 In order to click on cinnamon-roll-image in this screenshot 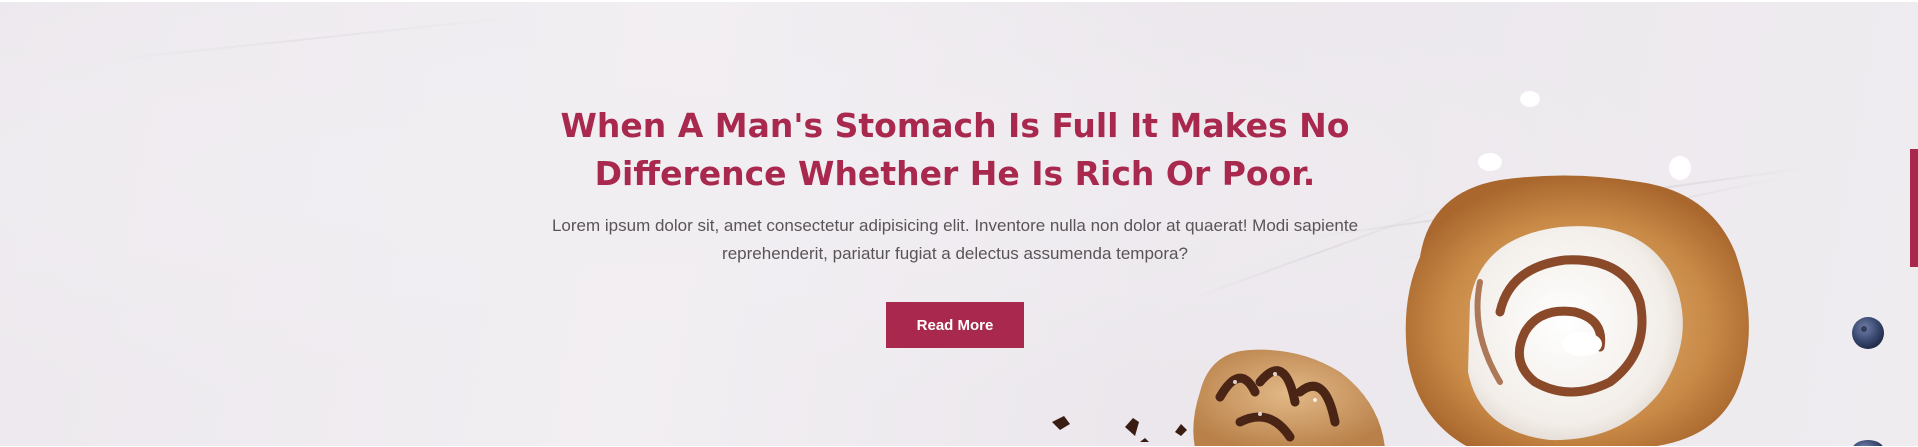, I will do `click(1577, 310)`.